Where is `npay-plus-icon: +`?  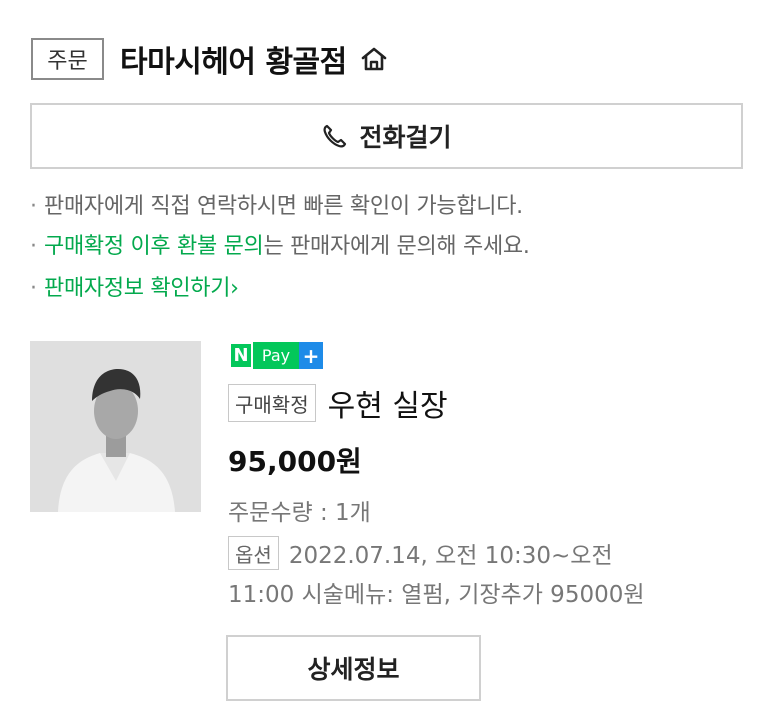 npay-plus-icon: + is located at coordinates (311, 355).